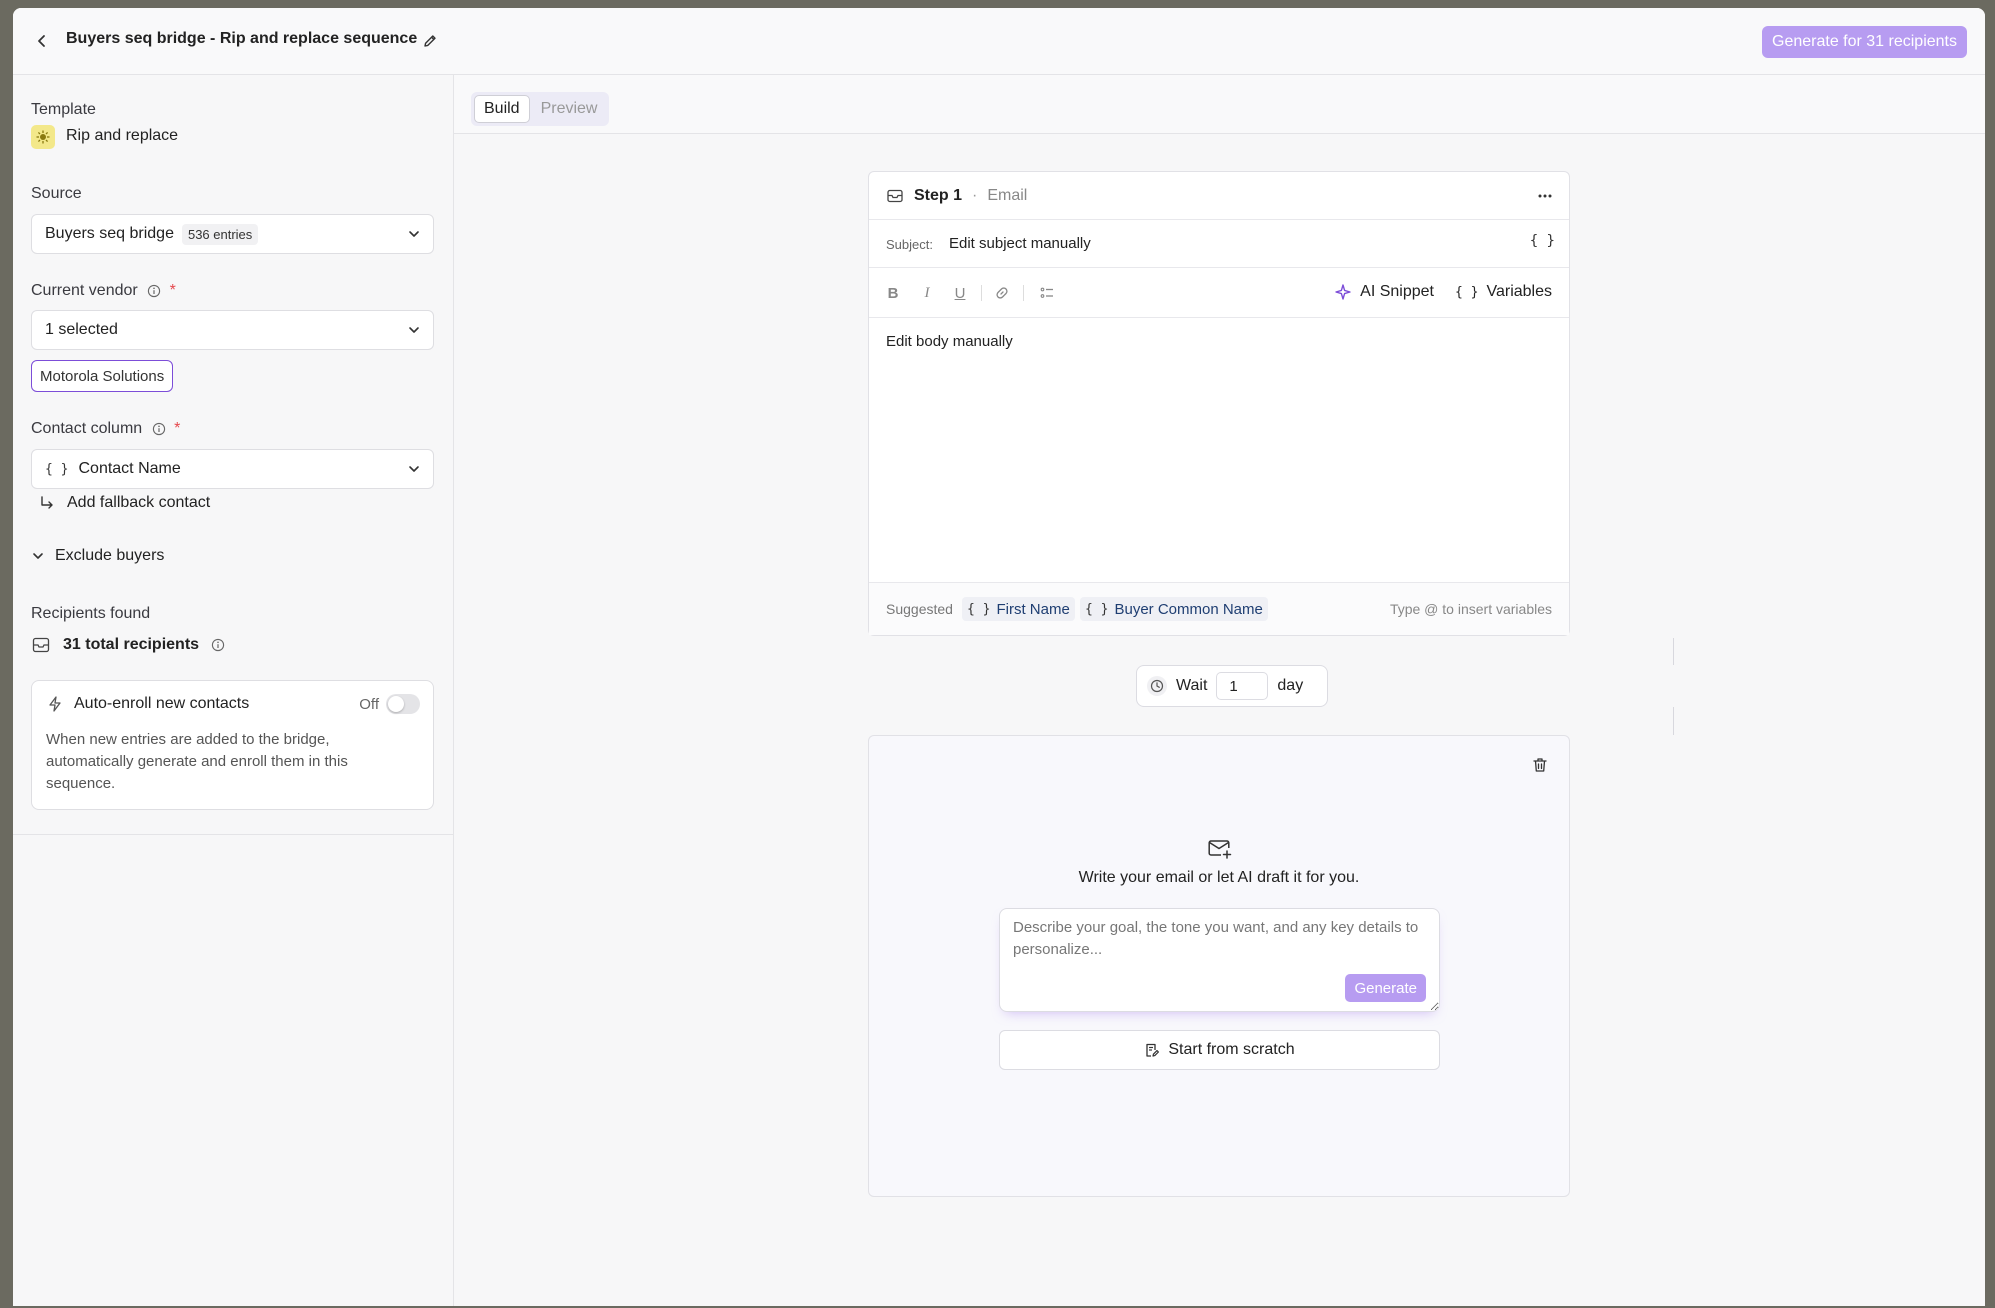 The image size is (1995, 1308). I want to click on suggested-variable-chip: { } Buyer Common Name, so click(1174, 609).